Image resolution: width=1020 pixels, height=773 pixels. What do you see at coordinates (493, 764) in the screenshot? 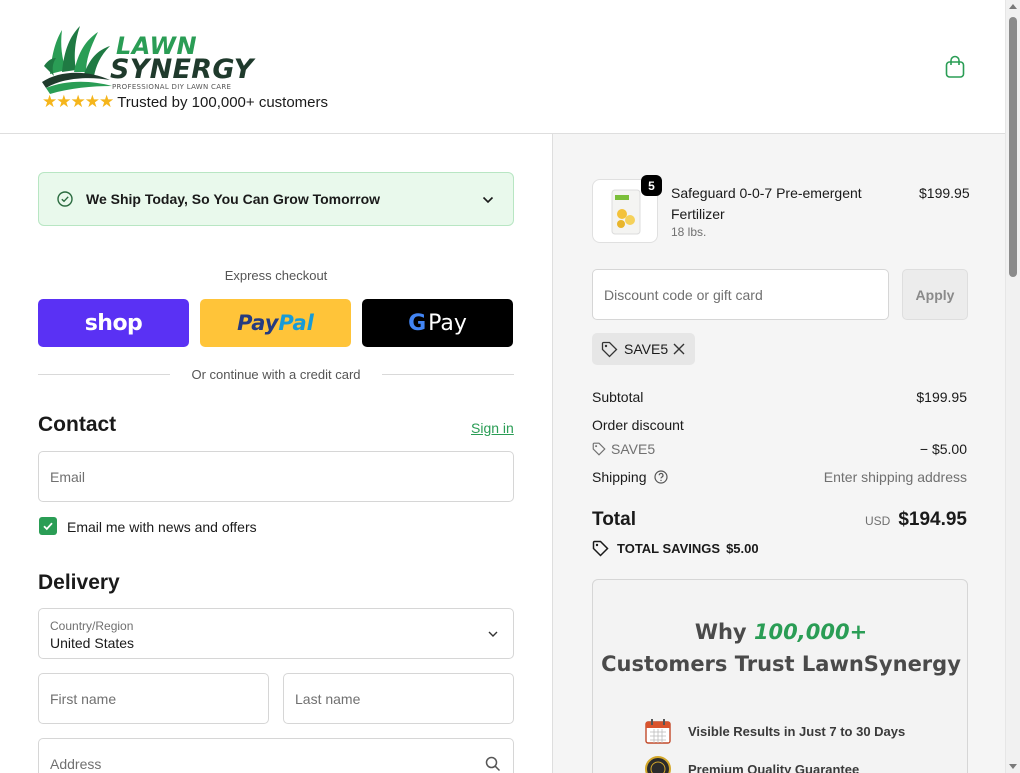
I see `search-icon` at bounding box center [493, 764].